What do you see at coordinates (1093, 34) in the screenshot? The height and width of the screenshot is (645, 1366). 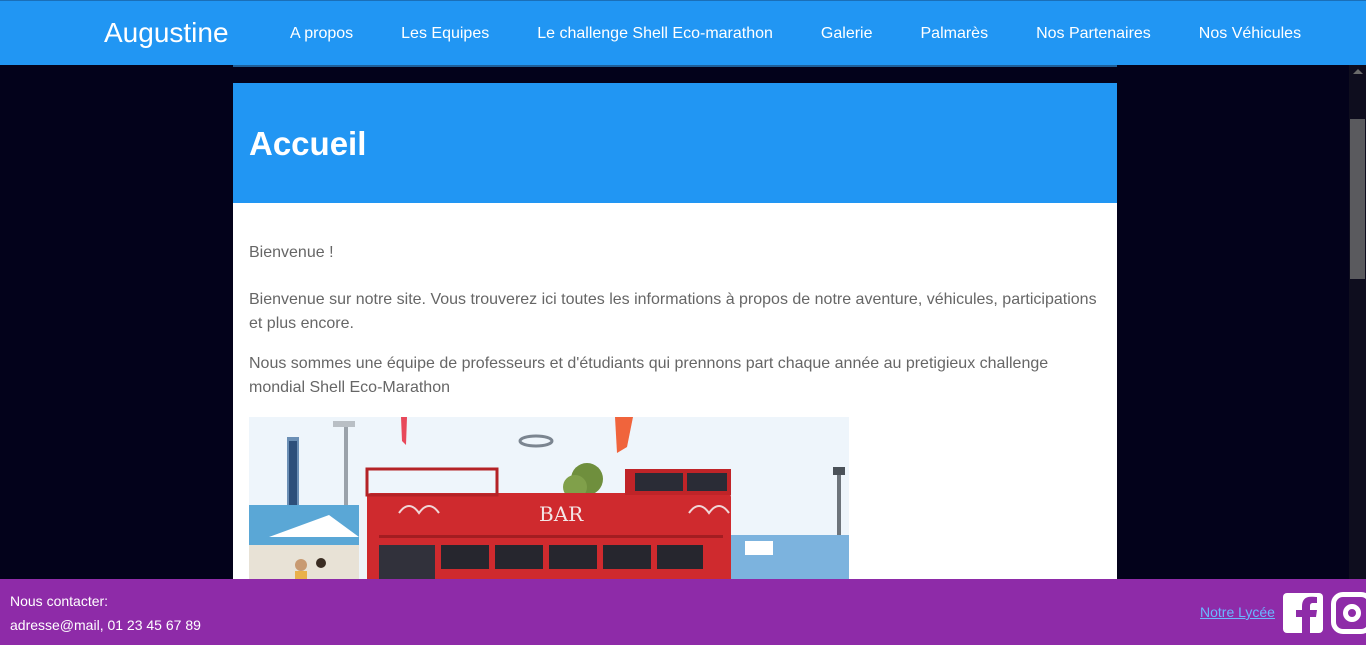 I see `nav-item-partenaires: Nos Partenaires` at bounding box center [1093, 34].